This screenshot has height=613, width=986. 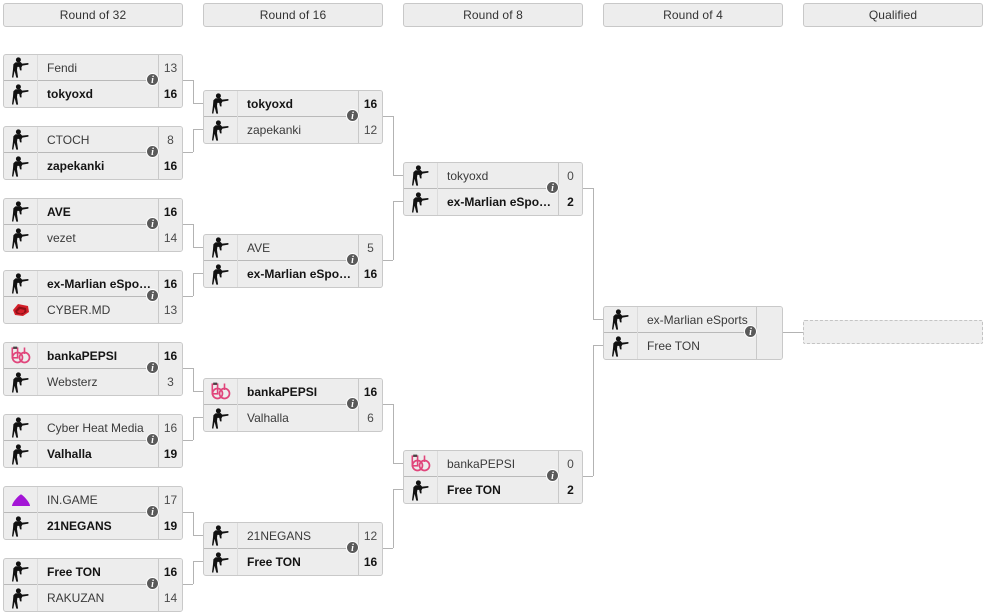 What do you see at coordinates (893, 332) in the screenshot?
I see `qualified-slot` at bounding box center [893, 332].